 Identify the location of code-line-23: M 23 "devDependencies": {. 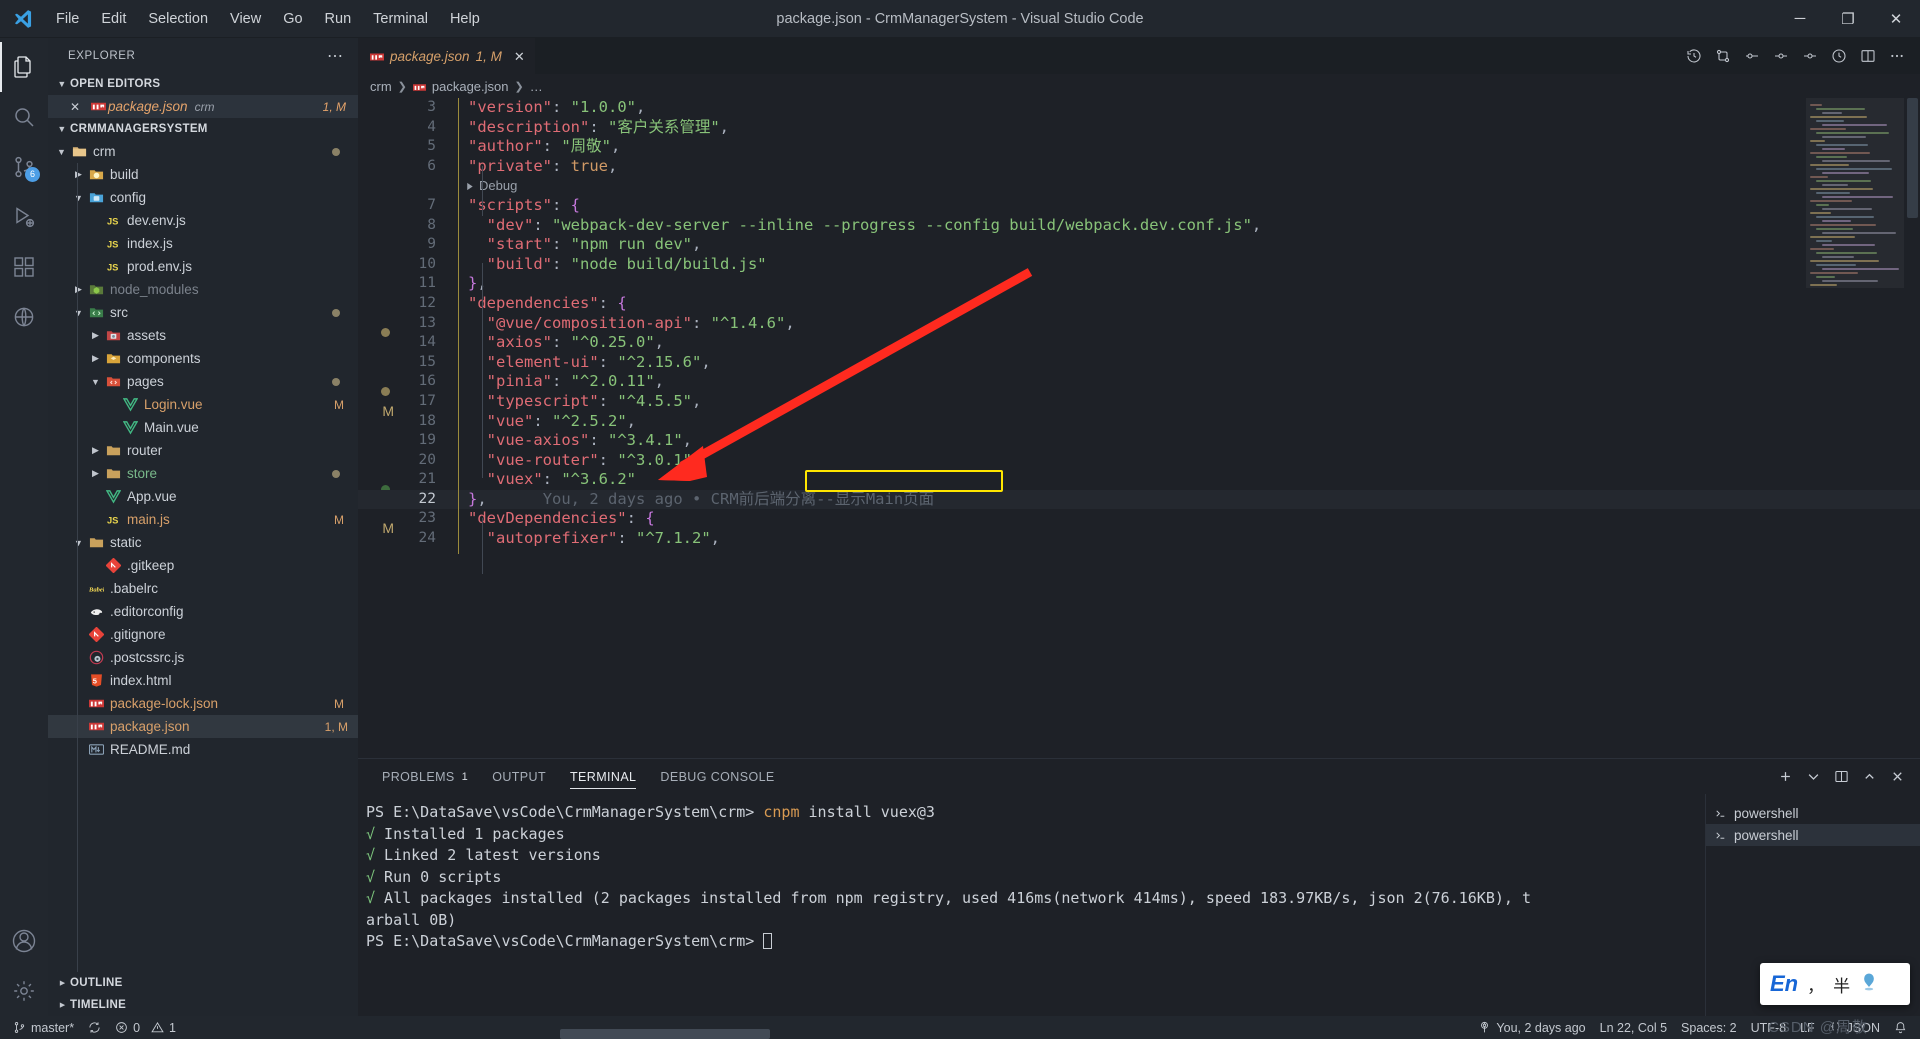
(1139, 522).